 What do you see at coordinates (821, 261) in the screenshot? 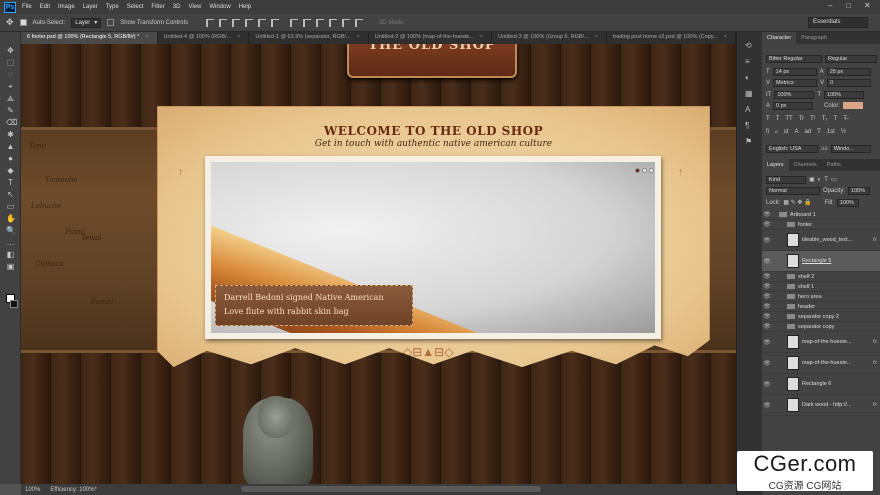
I see `layer-row: 👁 Rectangle 5` at bounding box center [821, 261].